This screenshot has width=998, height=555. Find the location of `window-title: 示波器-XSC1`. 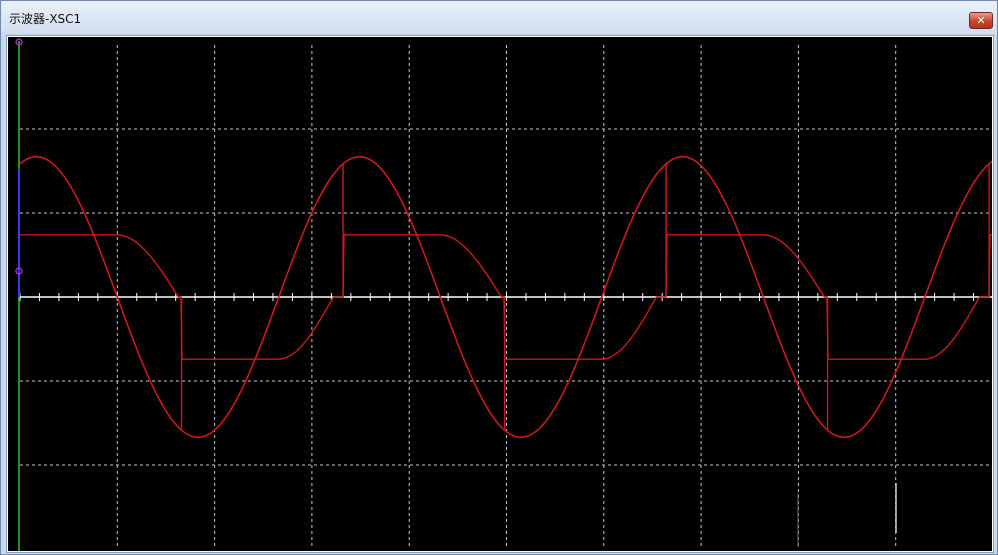

window-title: 示波器-XSC1 is located at coordinates (45, 19).